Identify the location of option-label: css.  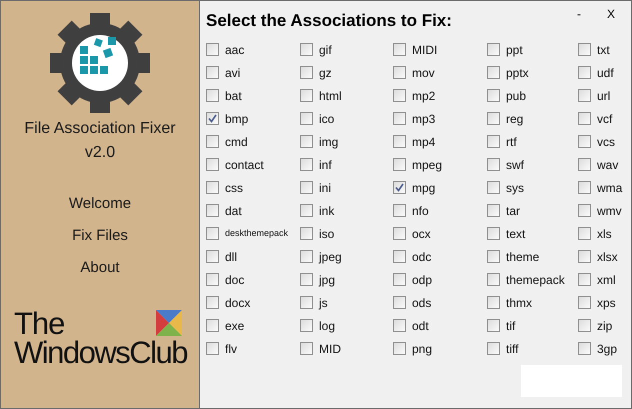
(234, 188).